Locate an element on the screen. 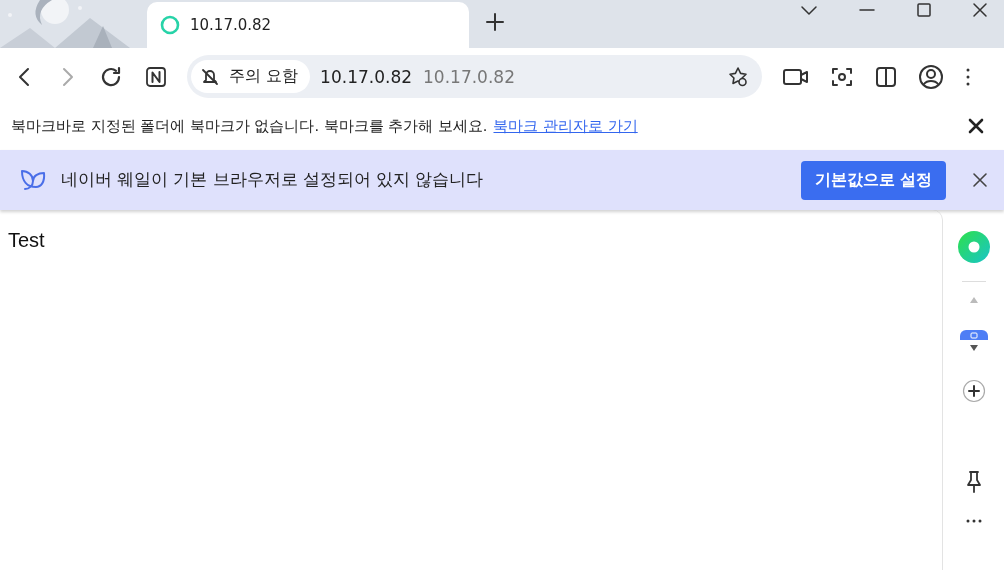 This screenshot has width=1004, height=570. scroll-down-icon is located at coordinates (973, 348).